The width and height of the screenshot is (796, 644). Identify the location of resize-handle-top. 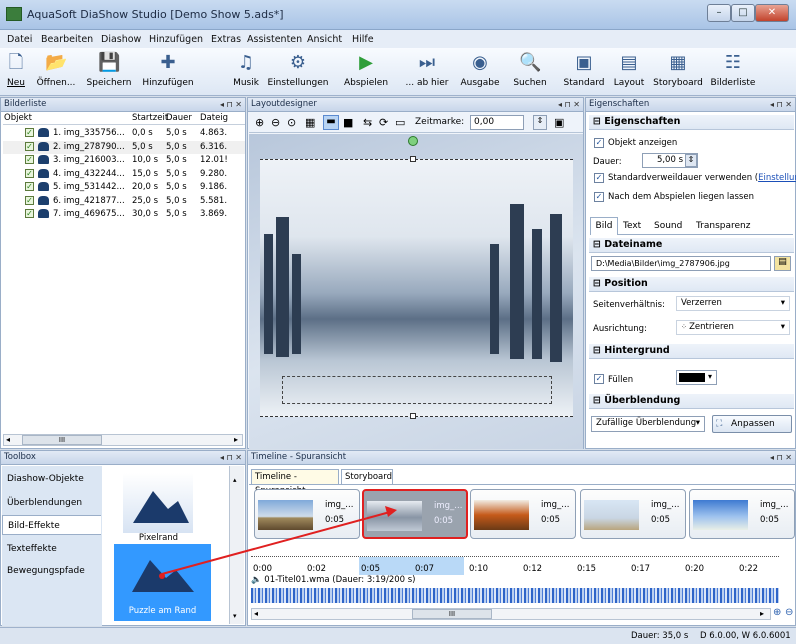
(413, 159).